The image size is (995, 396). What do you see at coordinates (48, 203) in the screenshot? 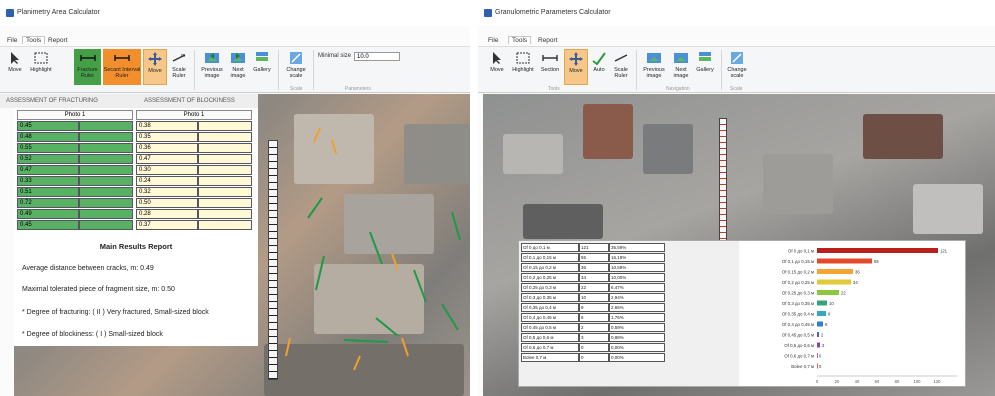
I see `table-cell: 0.72` at bounding box center [48, 203].